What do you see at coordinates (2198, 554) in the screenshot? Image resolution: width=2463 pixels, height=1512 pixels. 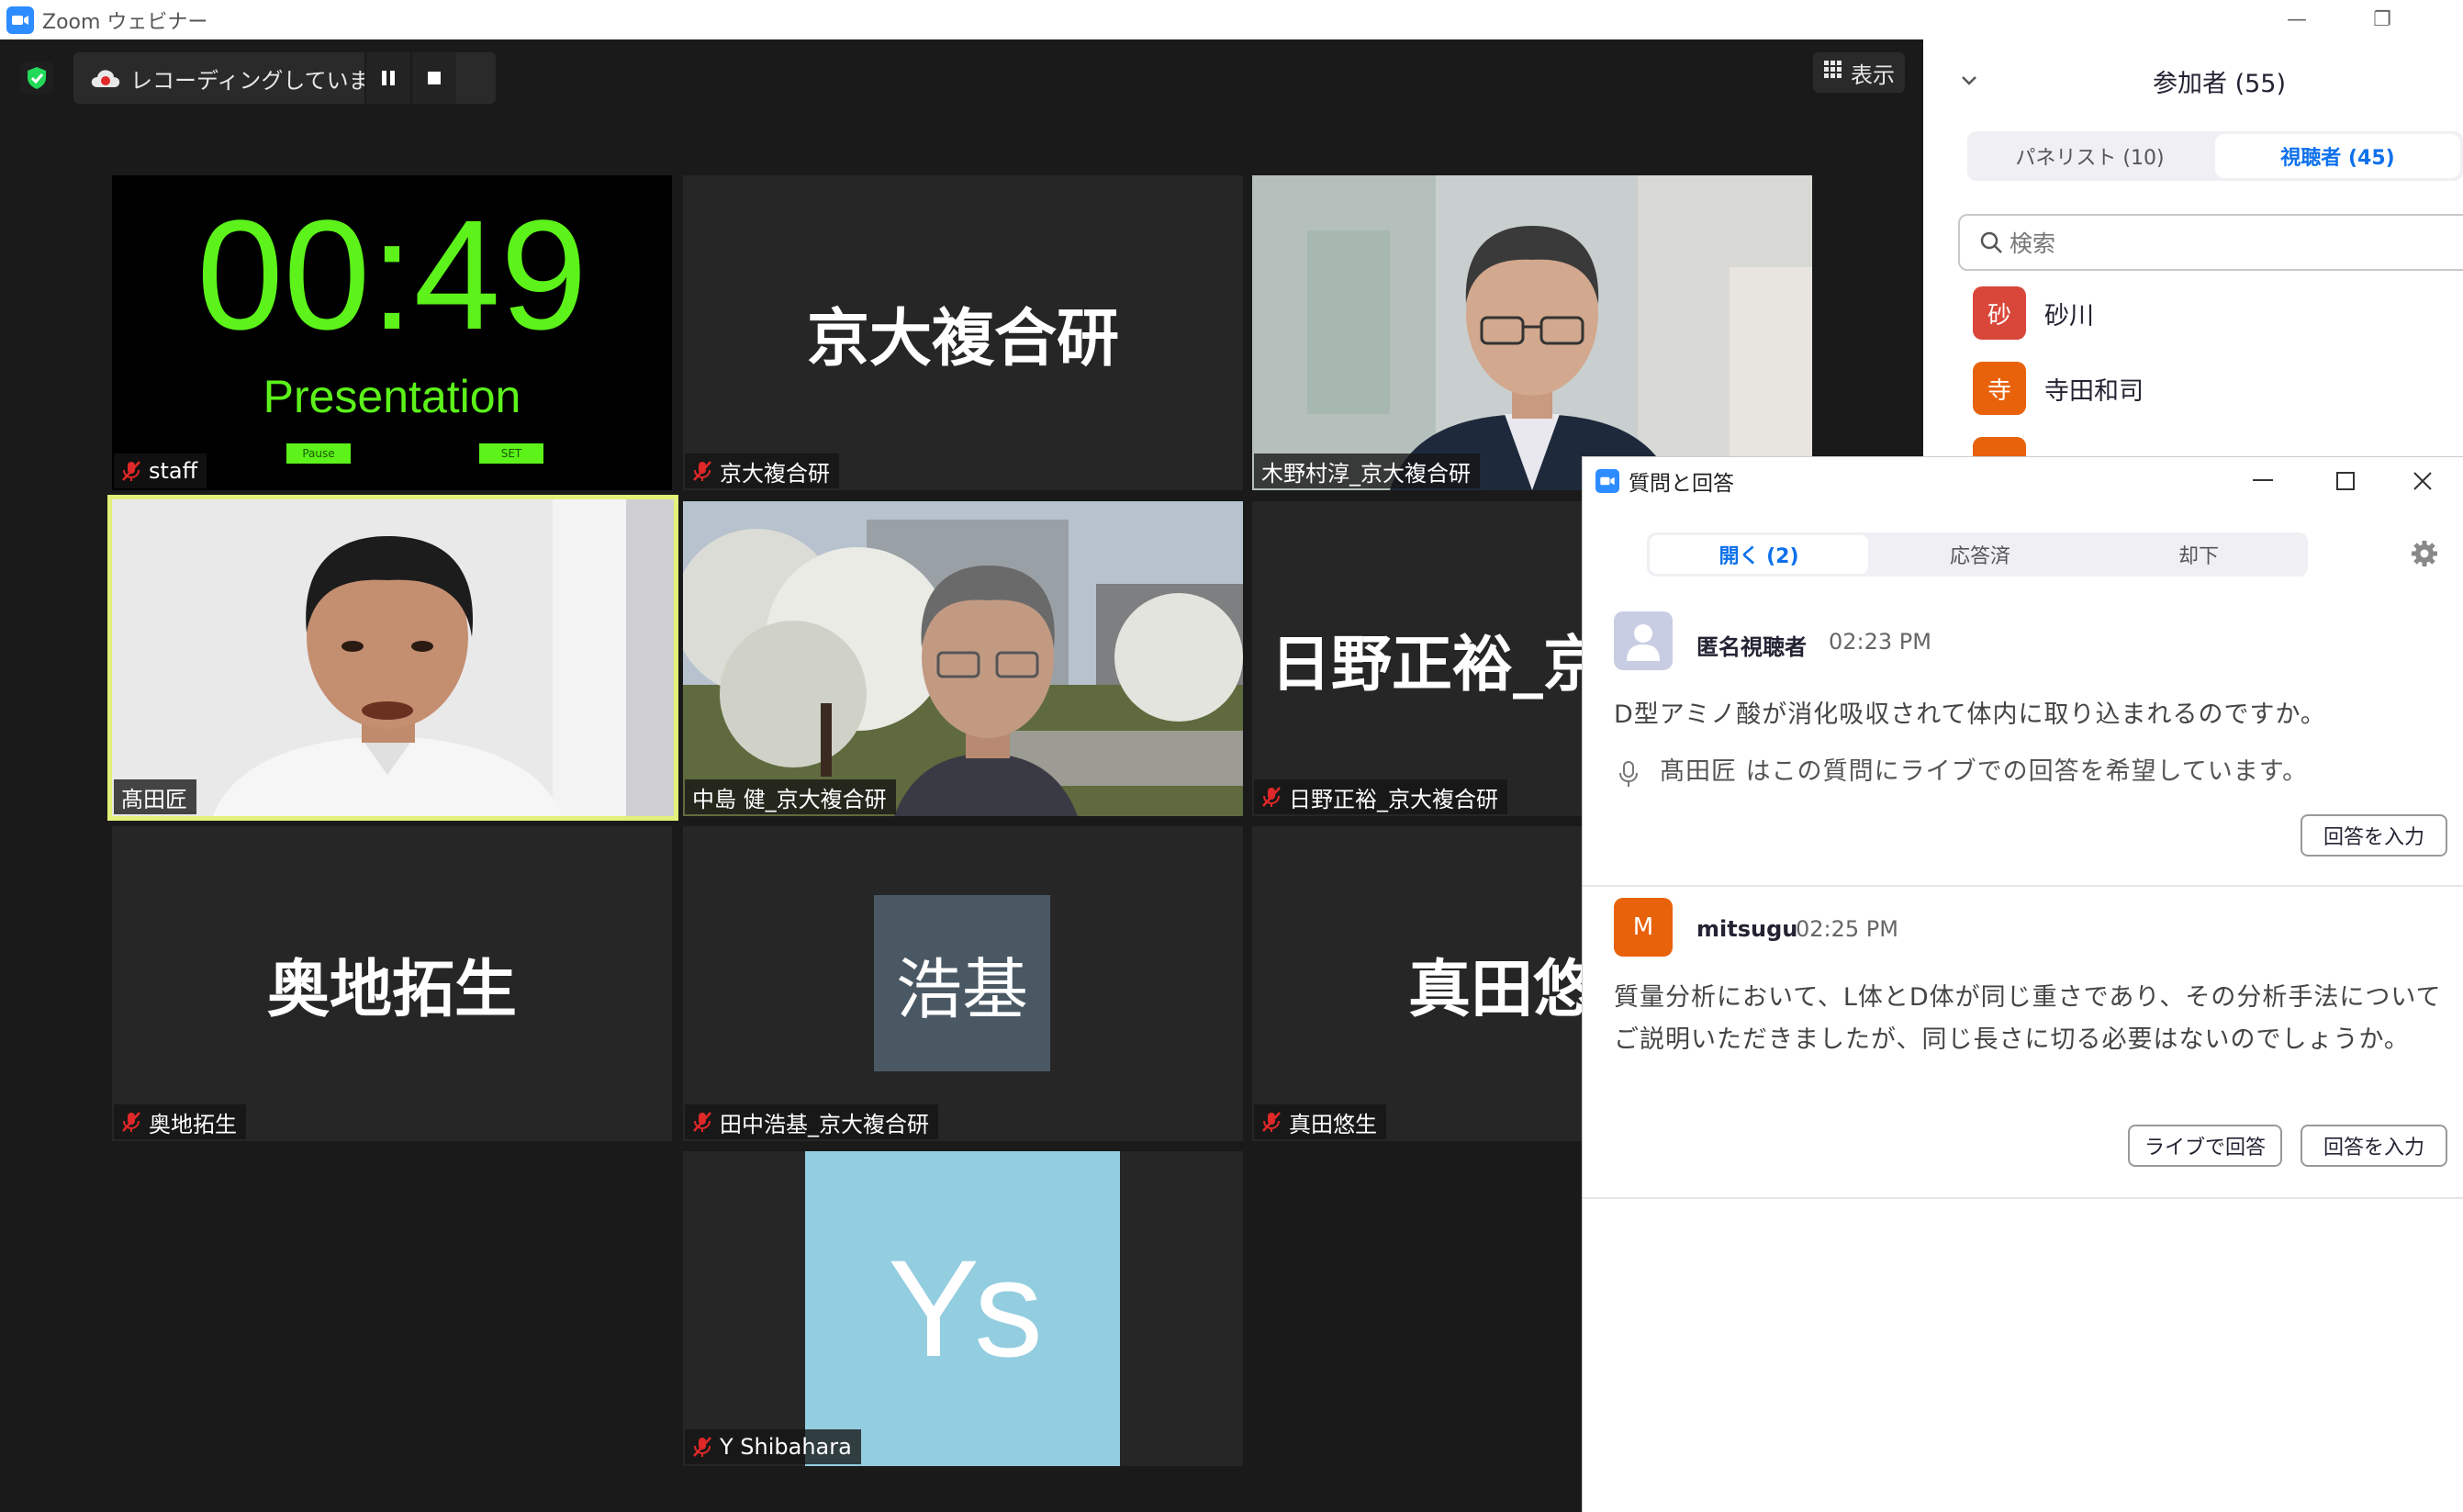 I see `tab-dismissed: 却下` at bounding box center [2198, 554].